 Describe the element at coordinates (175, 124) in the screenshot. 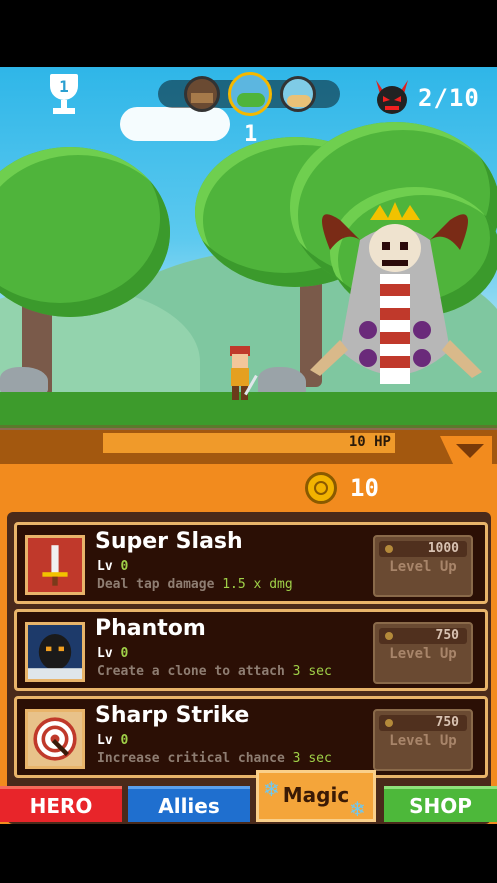

I see `cloud` at that location.